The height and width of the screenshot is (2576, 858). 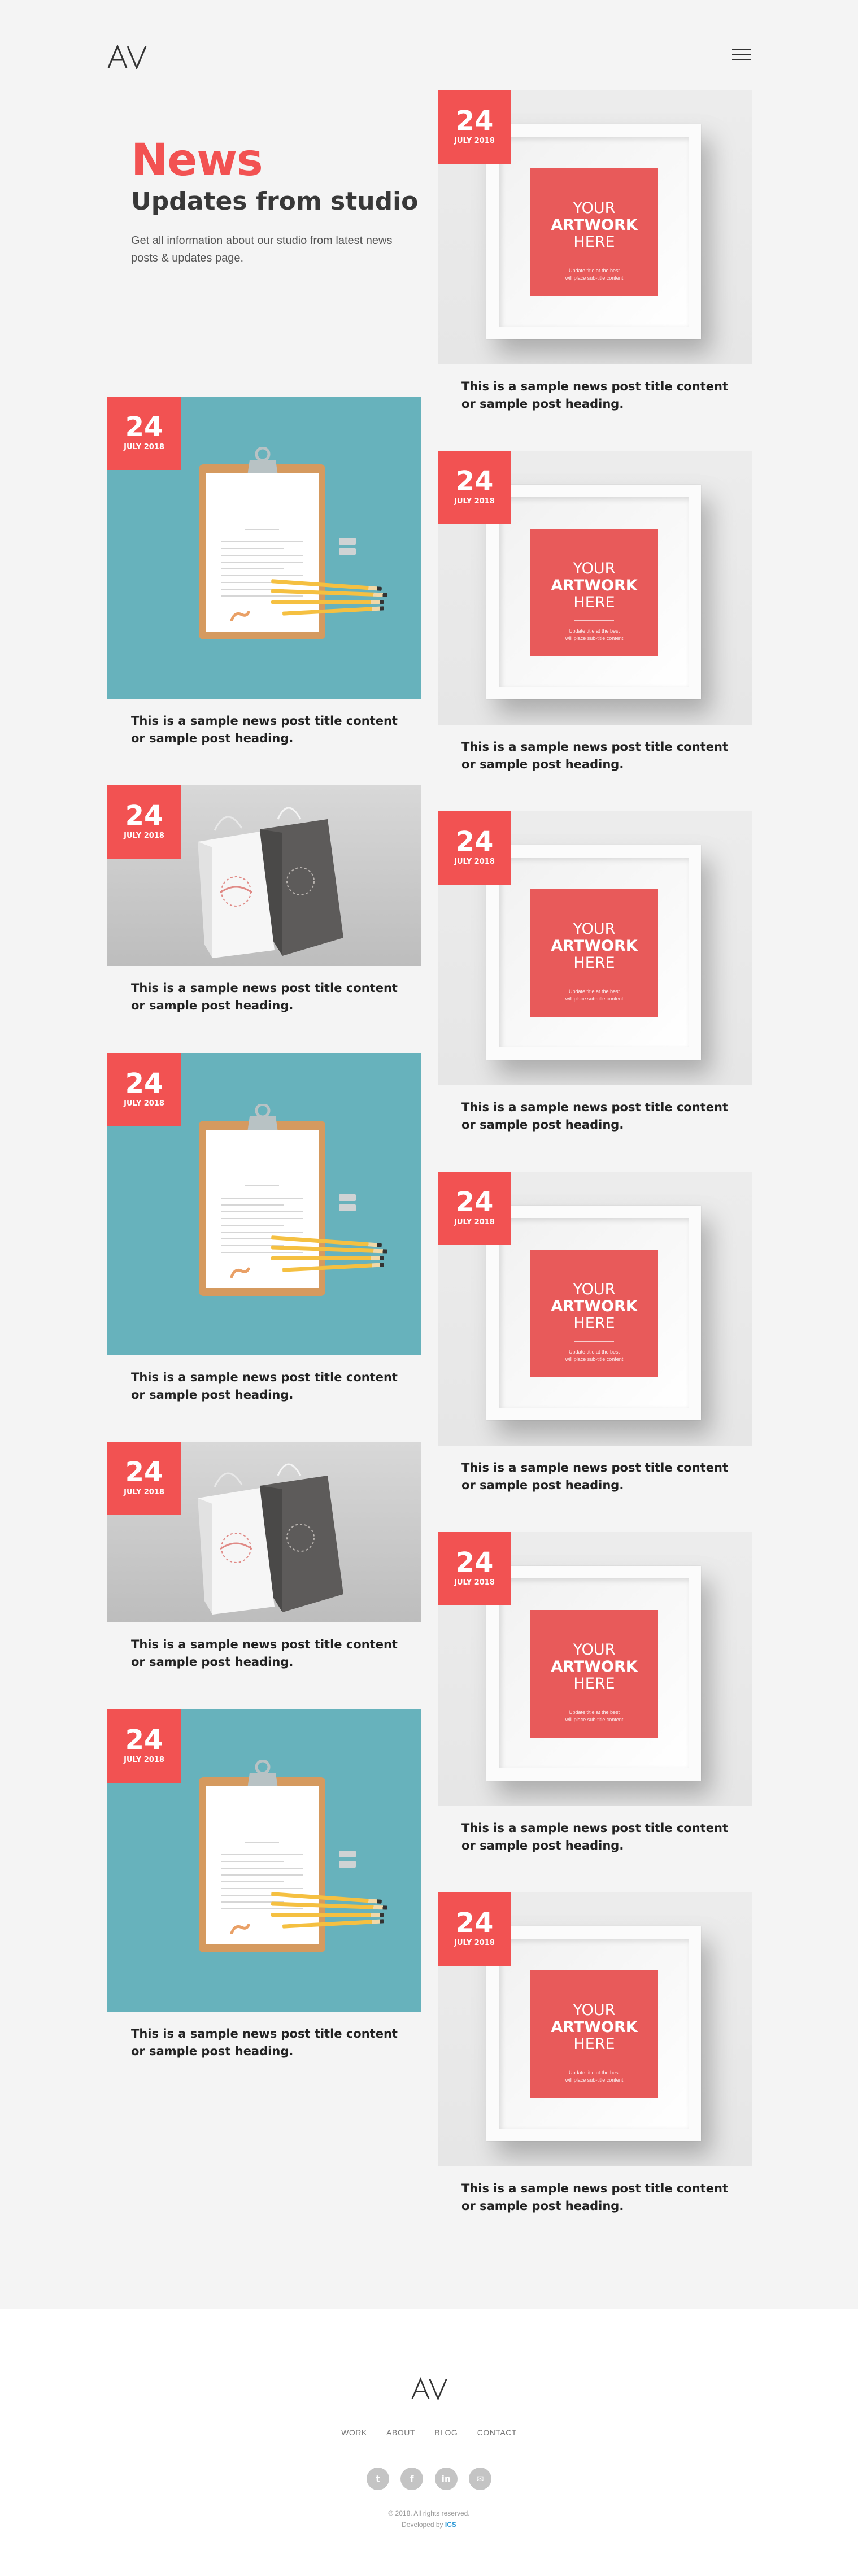 I want to click on footer-link-contact: CONTACT, so click(x=497, y=2432).